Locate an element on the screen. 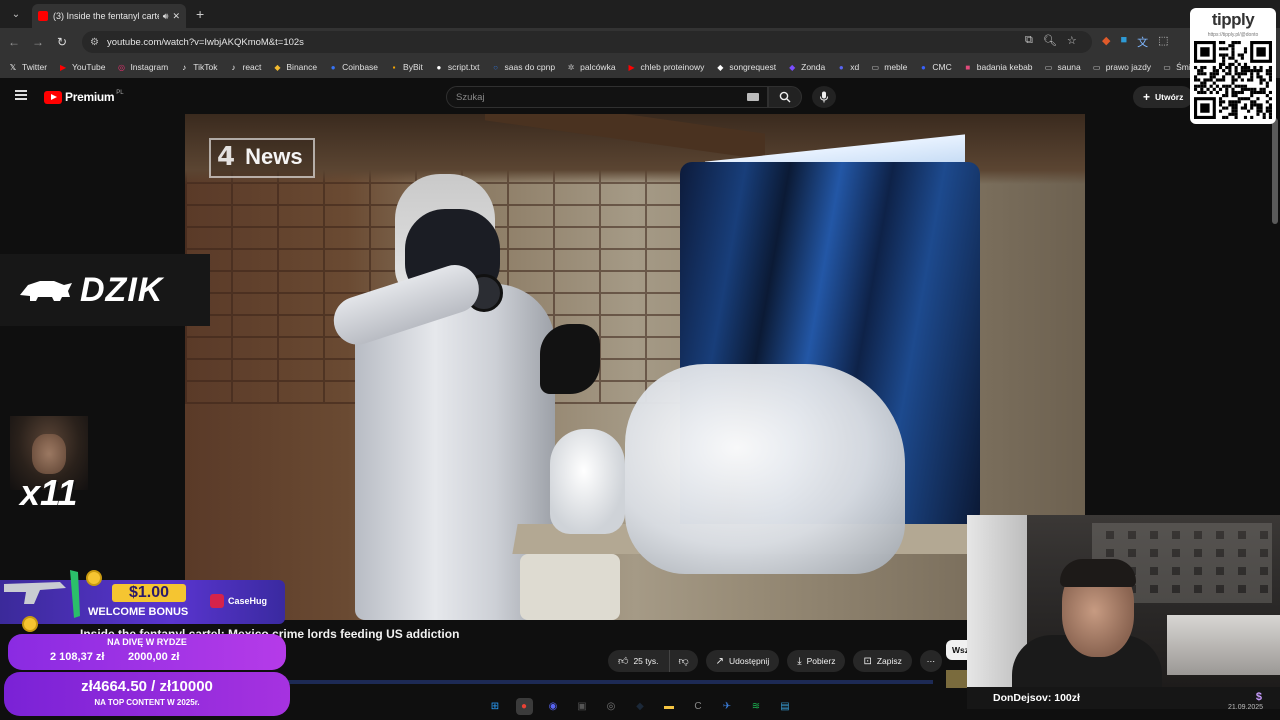 The image size is (1280, 720). boar-icon is located at coordinates (46, 291).